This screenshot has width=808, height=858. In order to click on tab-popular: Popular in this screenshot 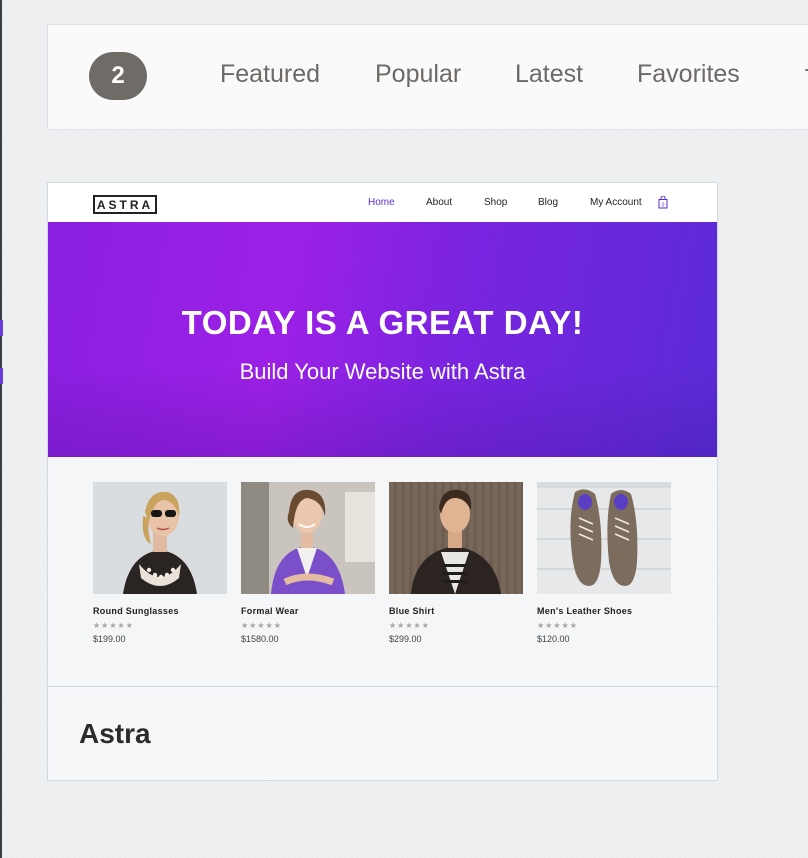, I will do `click(418, 74)`.